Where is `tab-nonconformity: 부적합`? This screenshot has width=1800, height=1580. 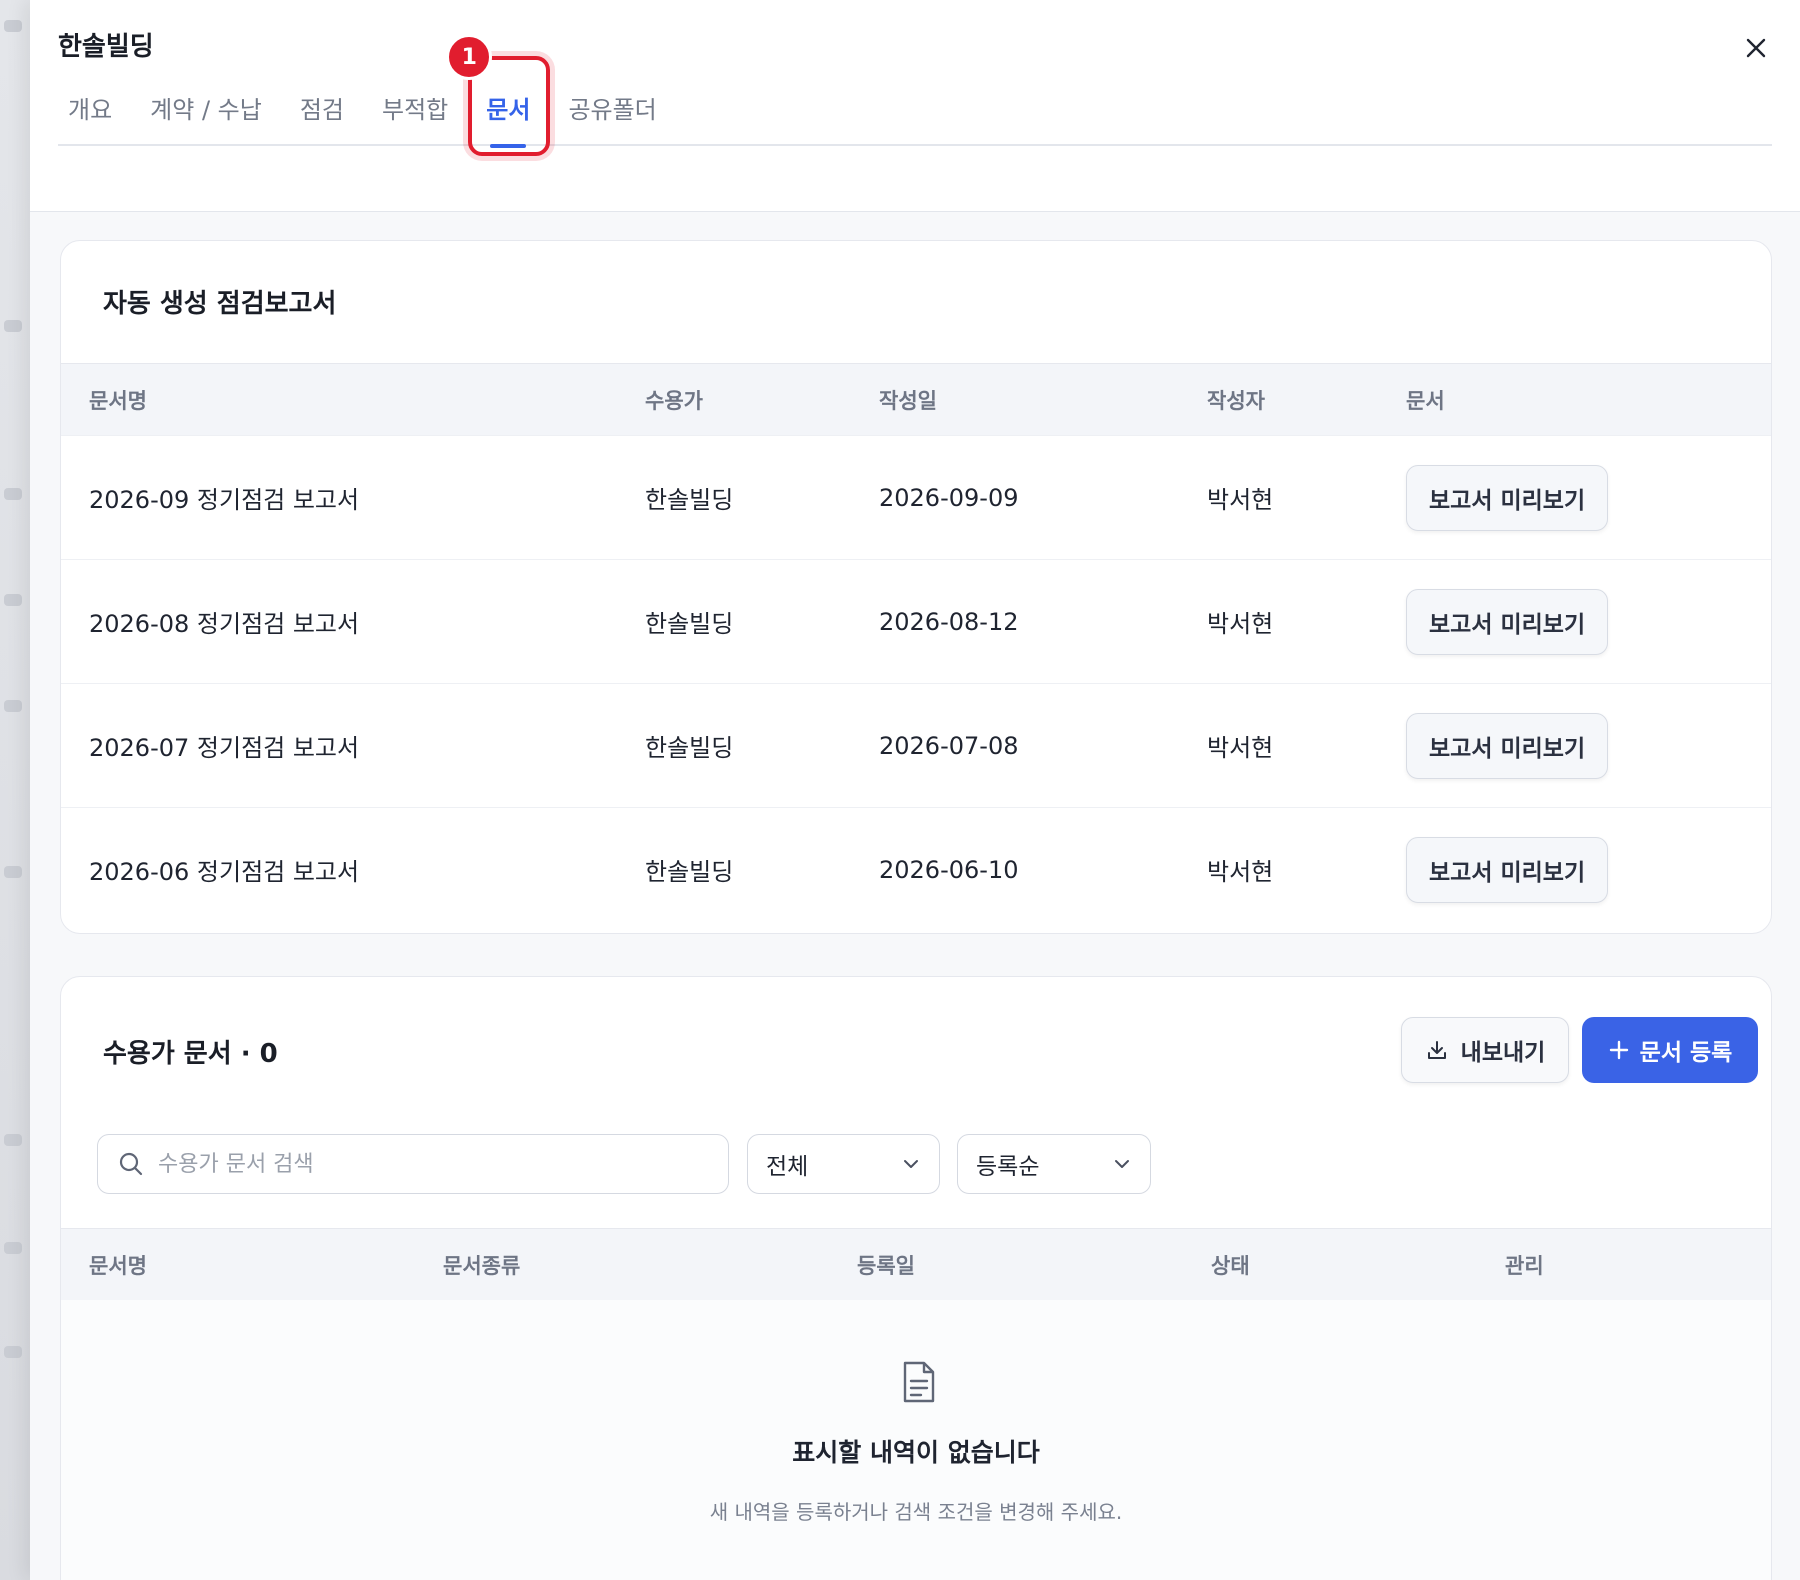
tab-nonconformity: 부적합 is located at coordinates (415, 110).